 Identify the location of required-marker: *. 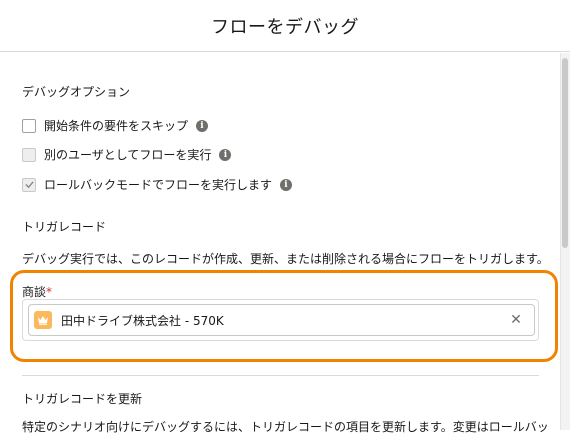
(49, 292).